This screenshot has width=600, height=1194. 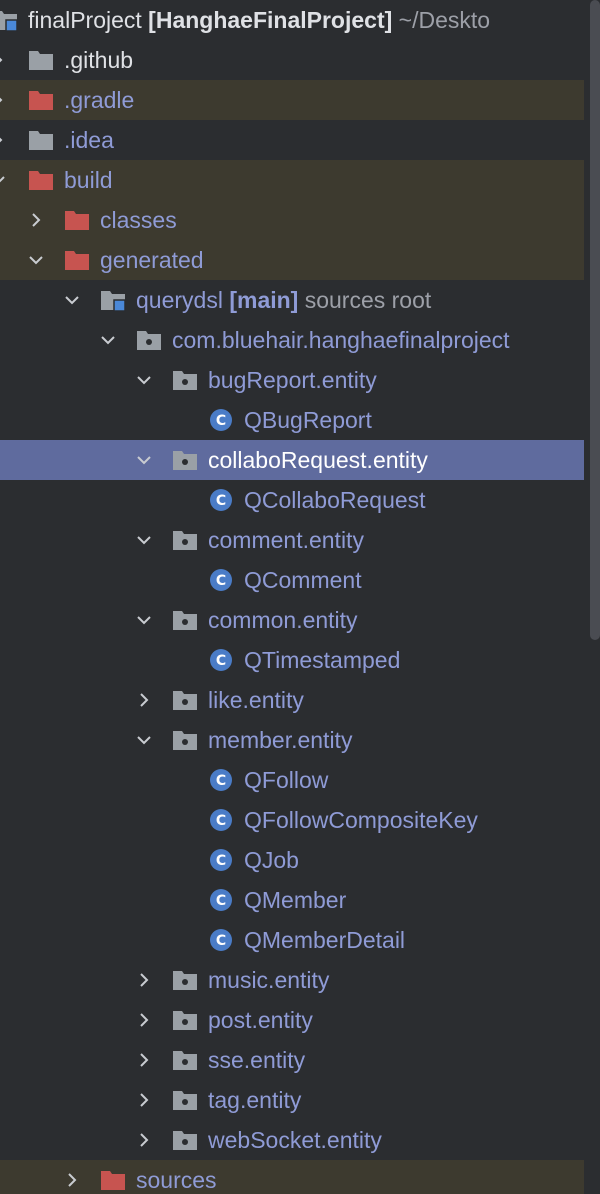 What do you see at coordinates (292, 620) in the screenshot?
I see `tree-row-common: common.entity` at bounding box center [292, 620].